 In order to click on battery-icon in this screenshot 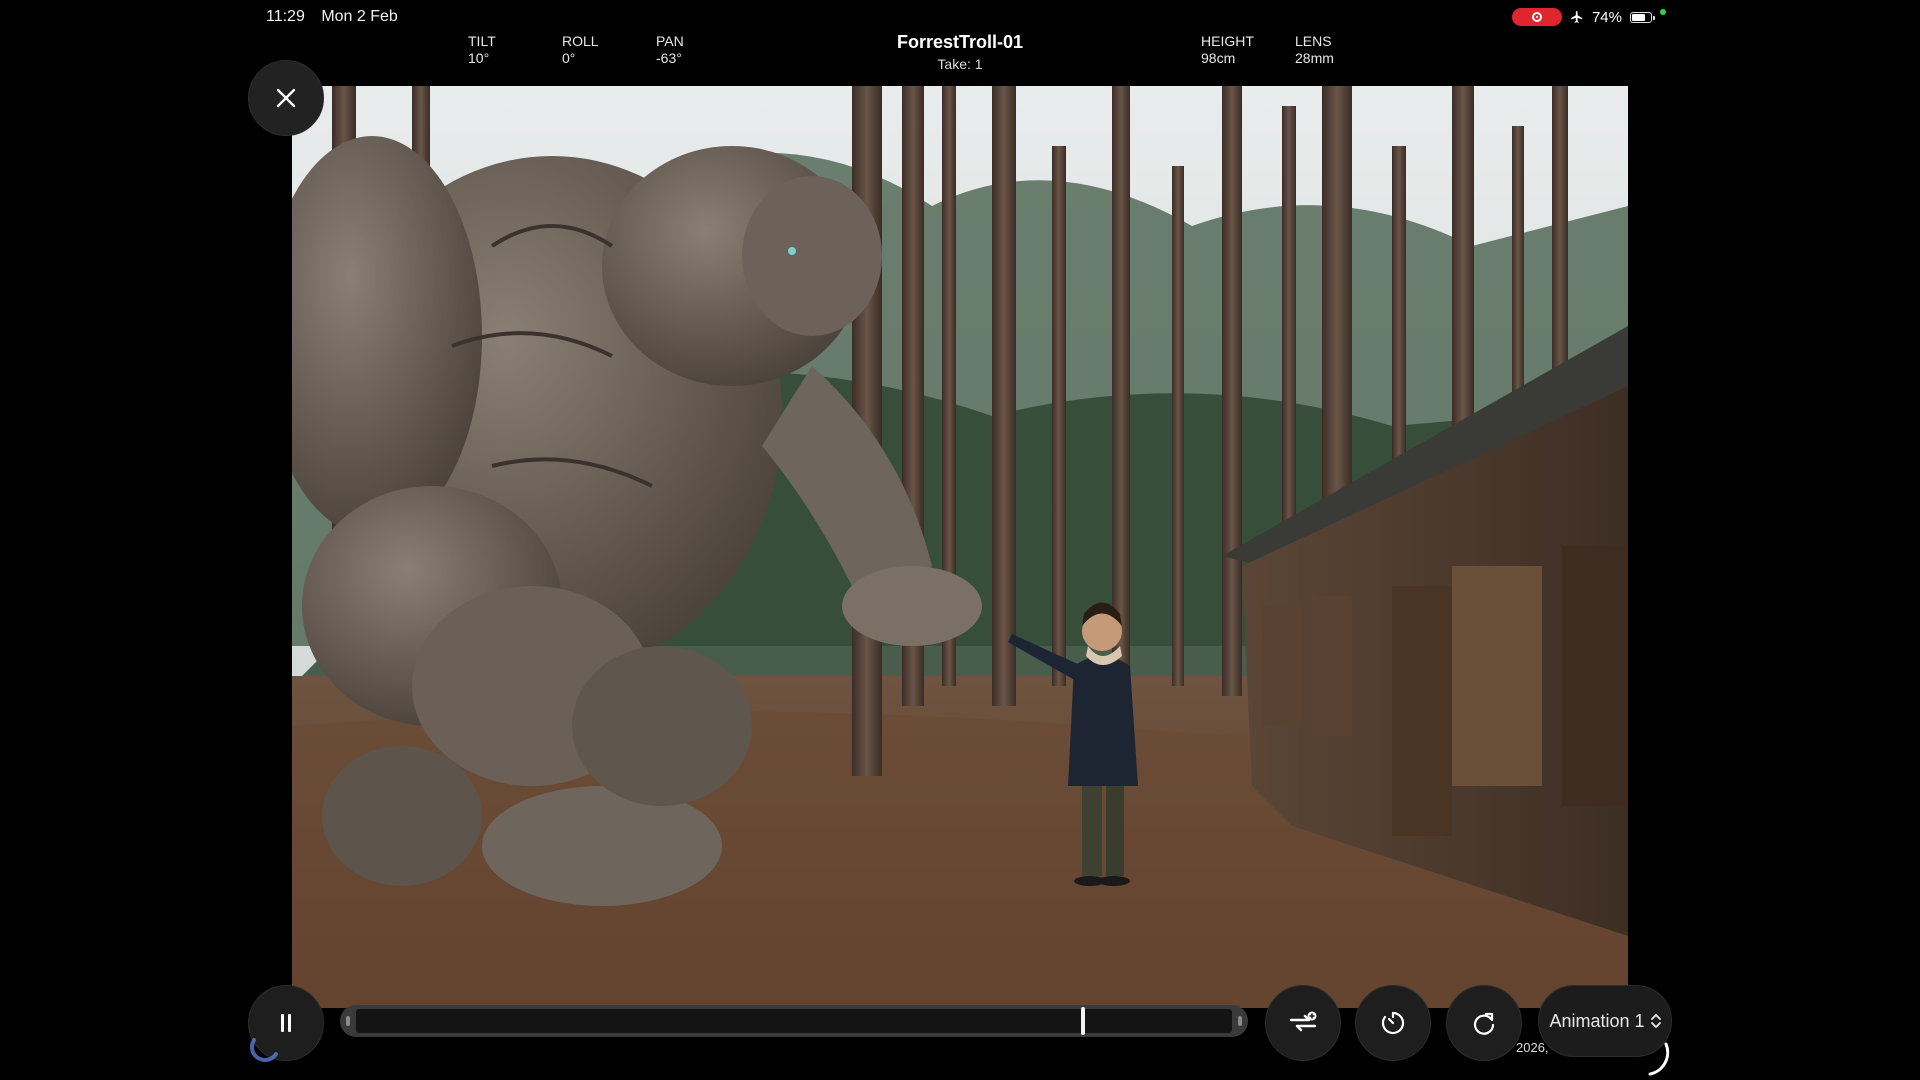, I will do `click(1642, 17)`.